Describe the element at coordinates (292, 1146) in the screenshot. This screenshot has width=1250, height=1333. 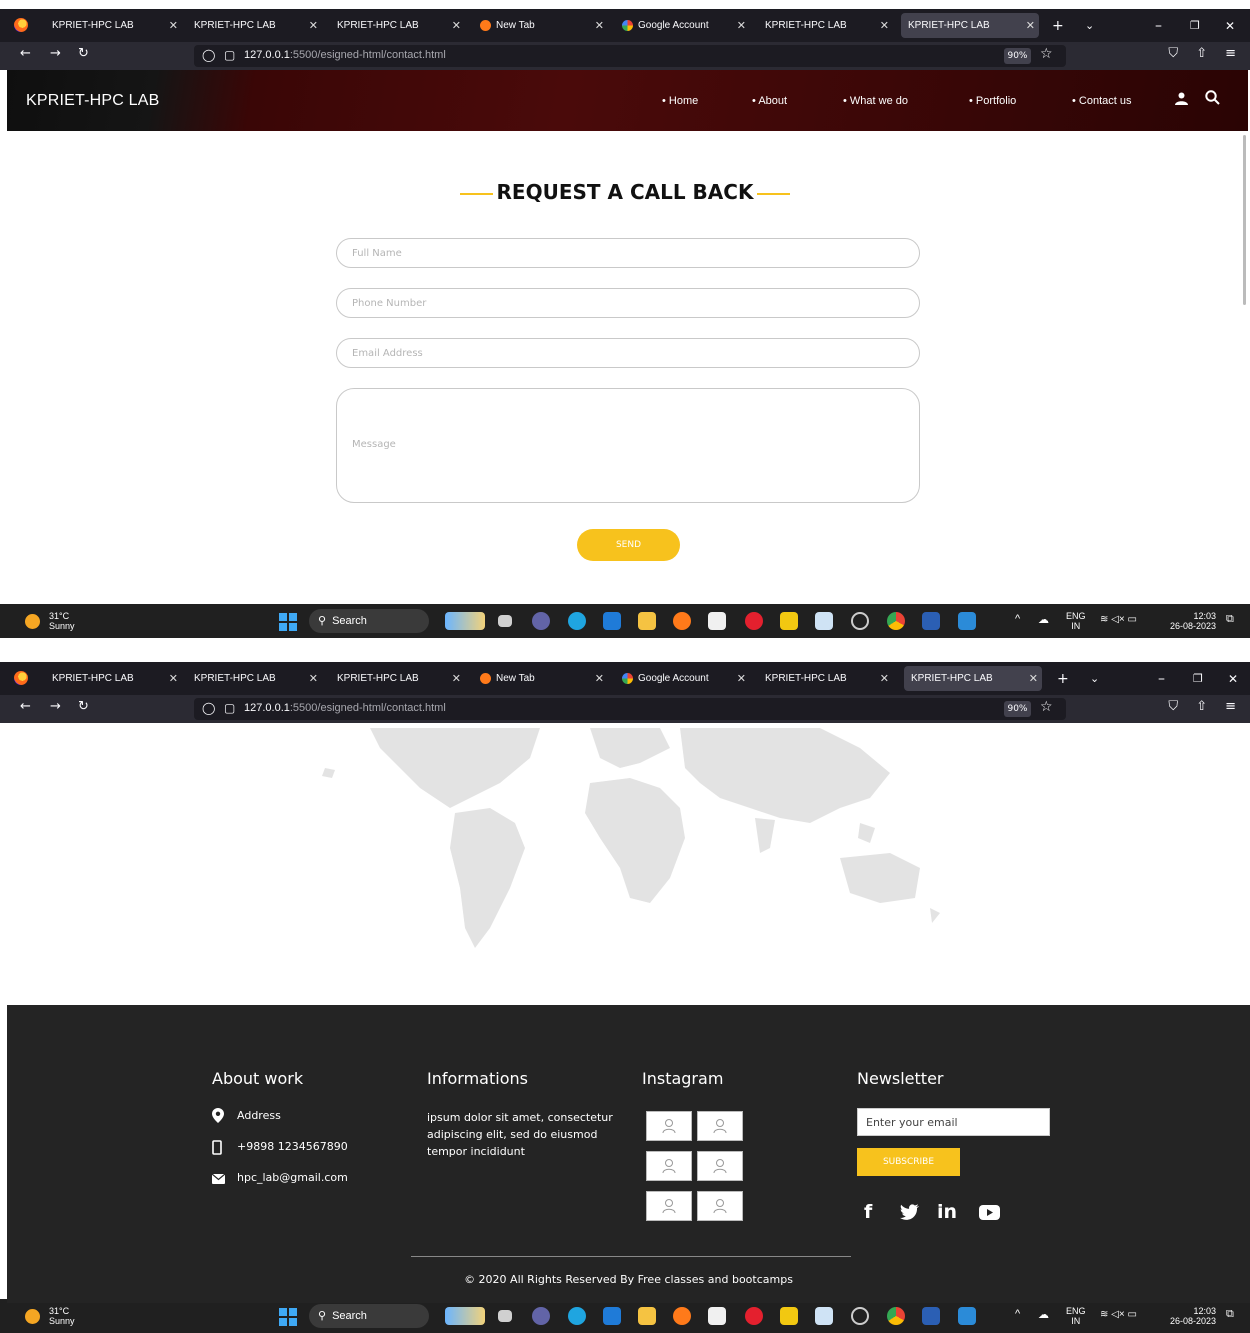
I see `footer-phone: +9898 1234567890` at that location.